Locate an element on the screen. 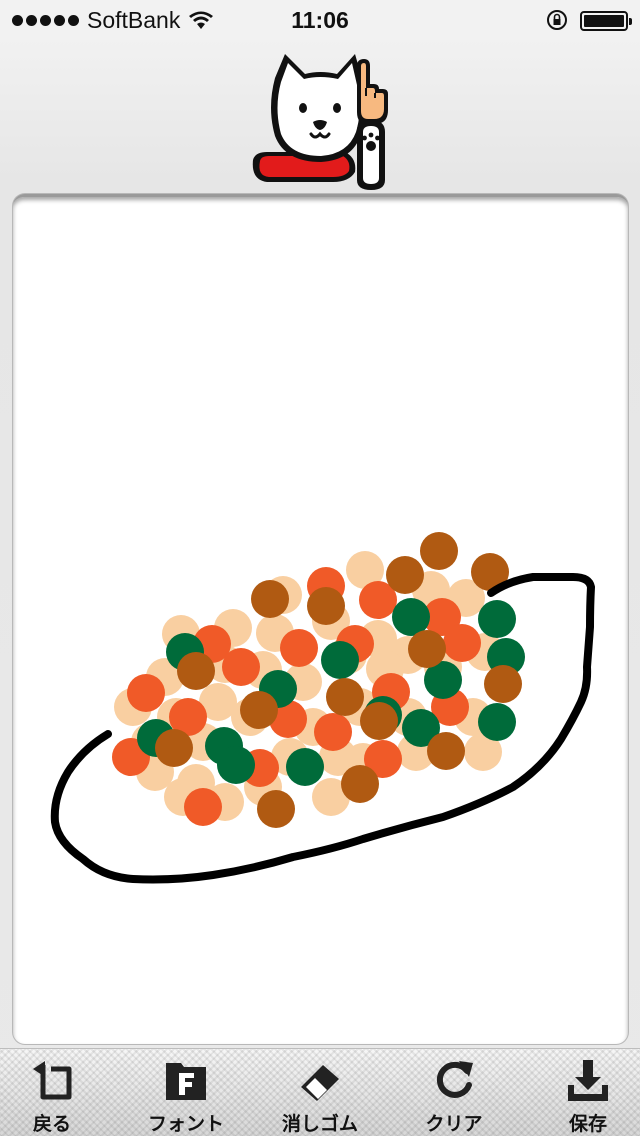  font-button: フォント is located at coordinates (186, 1092).